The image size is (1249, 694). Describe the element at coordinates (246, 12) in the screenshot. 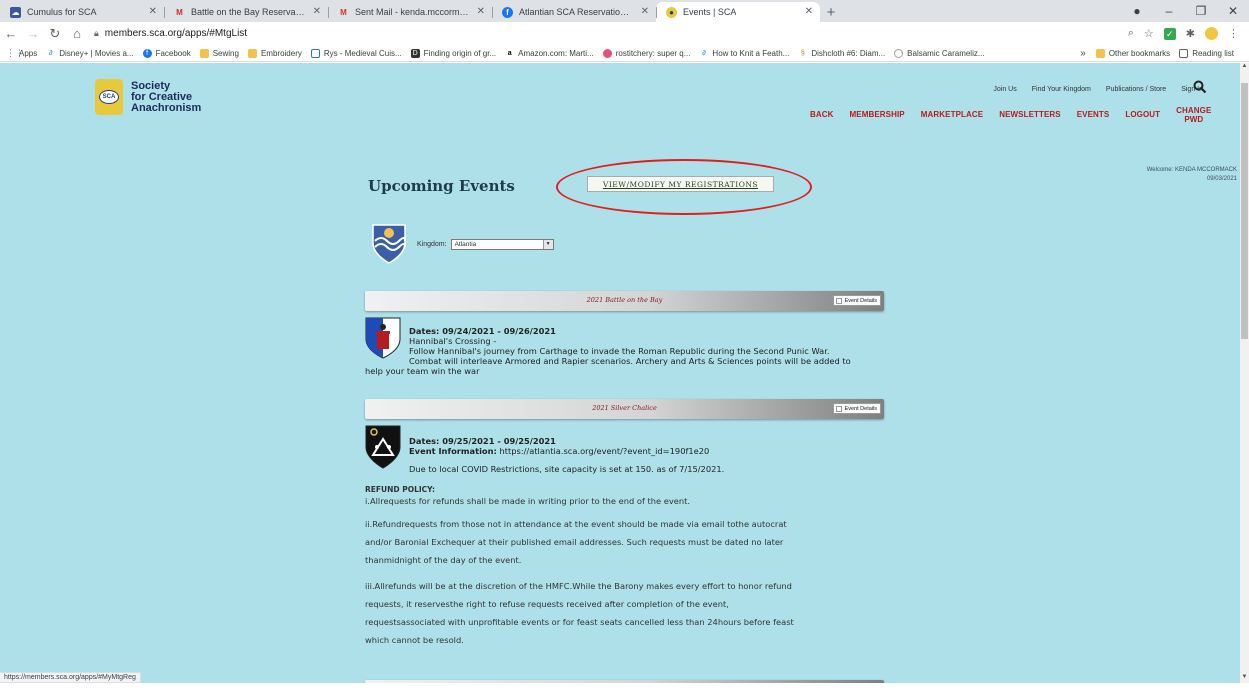

I see `tab-battle-on-the-bay: M Battle on the Bay Reservation - ѕс ✕` at that location.